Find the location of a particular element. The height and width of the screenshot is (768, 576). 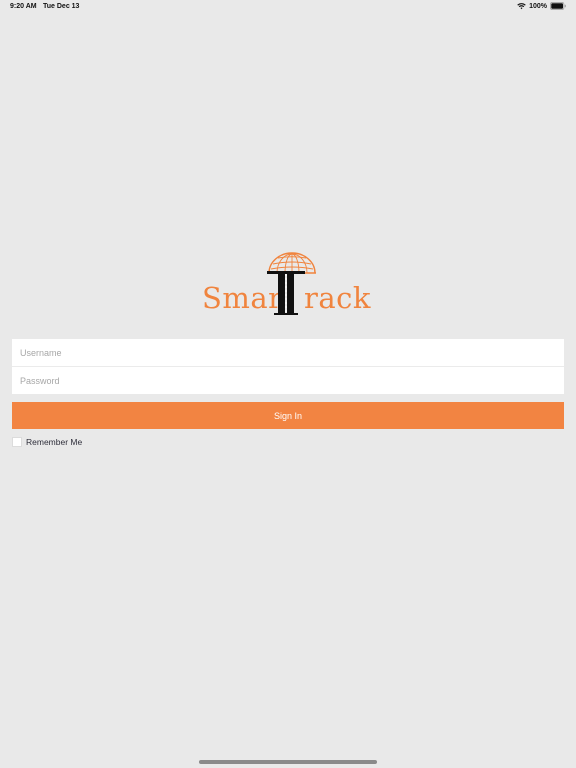

status-time: 9:20 AM is located at coordinates (23, 6).